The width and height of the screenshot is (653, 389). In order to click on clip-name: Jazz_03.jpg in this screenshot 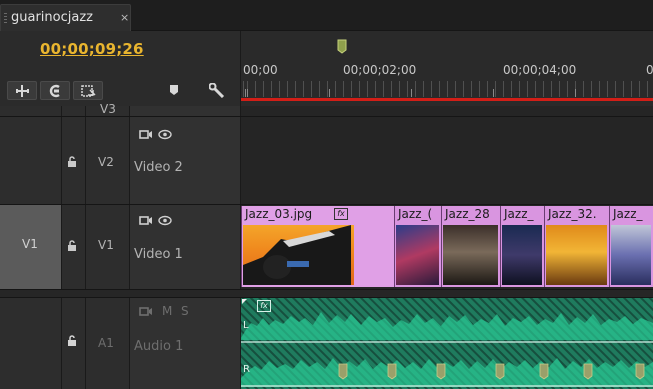, I will do `click(279, 214)`.